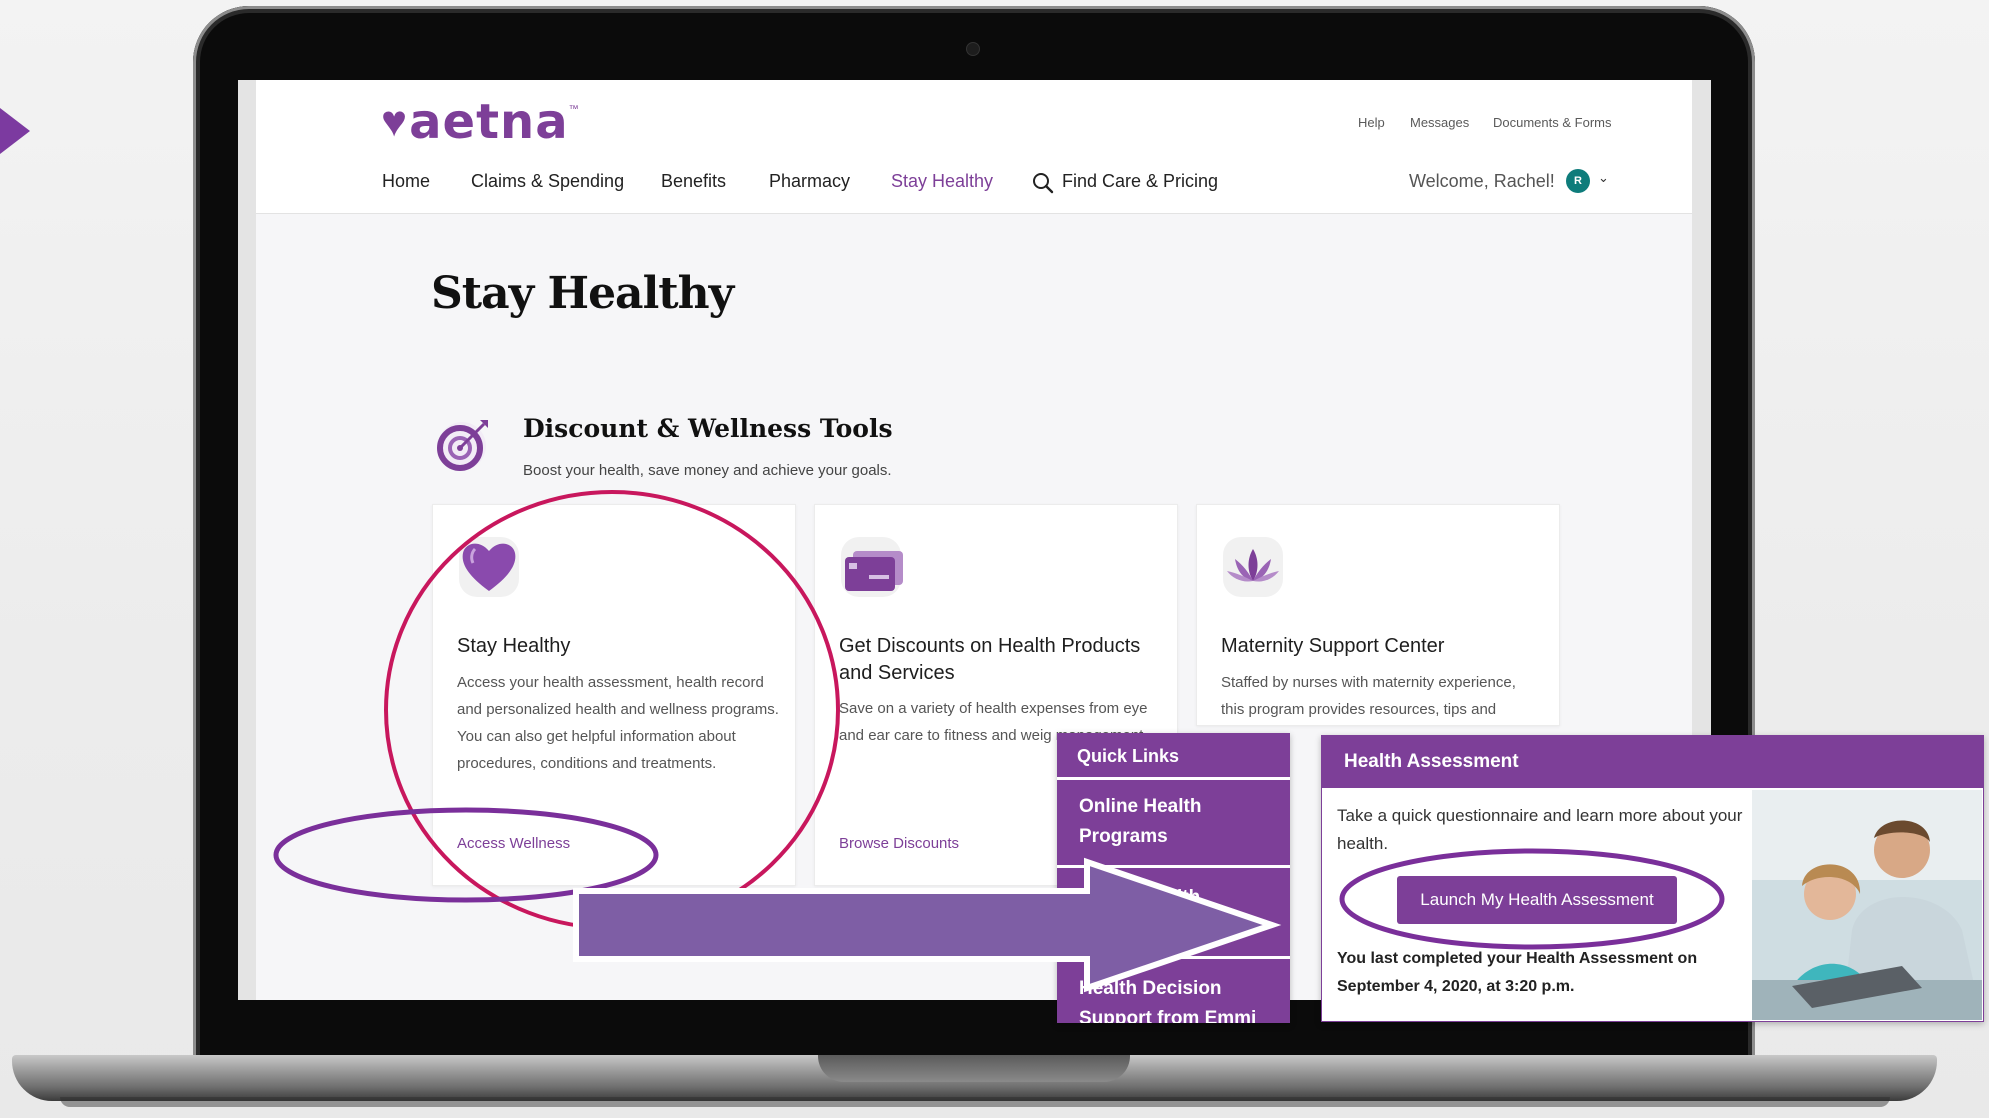 This screenshot has width=1989, height=1118. What do you see at coordinates (15, 131) in the screenshot?
I see `pointer-arrow` at bounding box center [15, 131].